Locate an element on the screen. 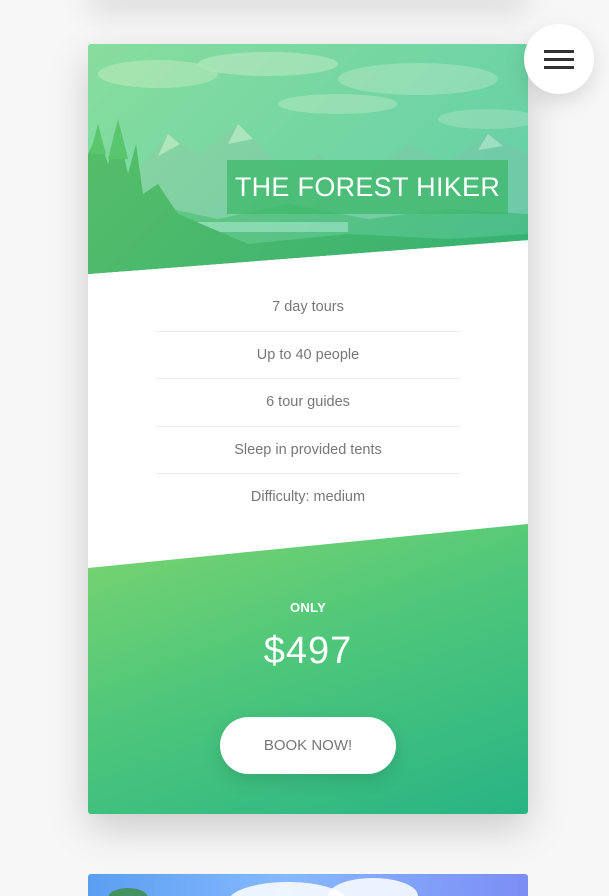 The height and width of the screenshot is (896, 609). feature-item: 6 tour guides is located at coordinates (308, 403).